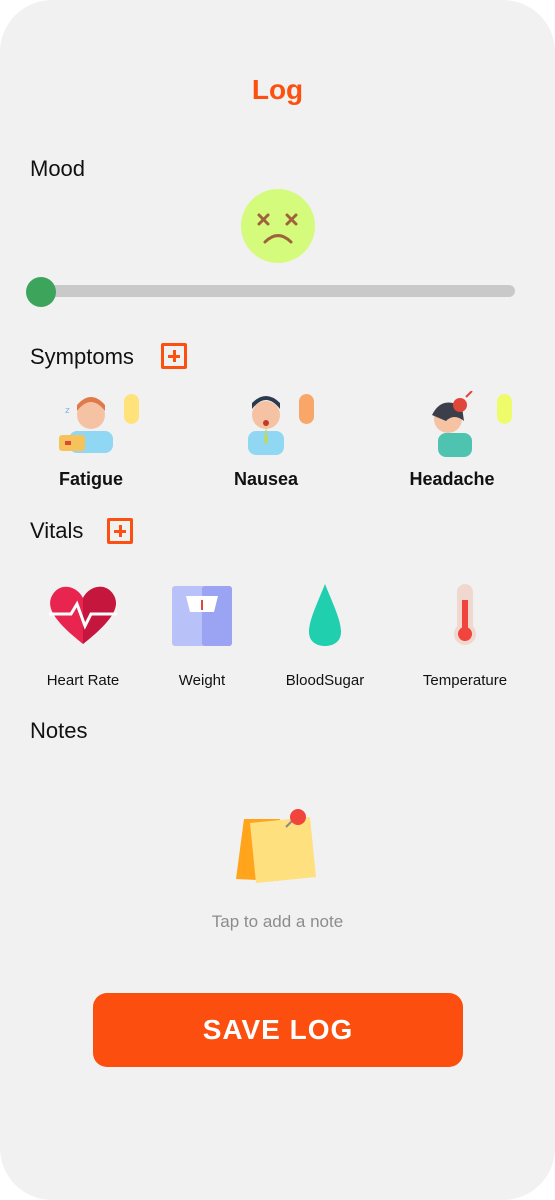 The height and width of the screenshot is (1200, 555). What do you see at coordinates (278, 847) in the screenshot?
I see `sticky-note-icon` at bounding box center [278, 847].